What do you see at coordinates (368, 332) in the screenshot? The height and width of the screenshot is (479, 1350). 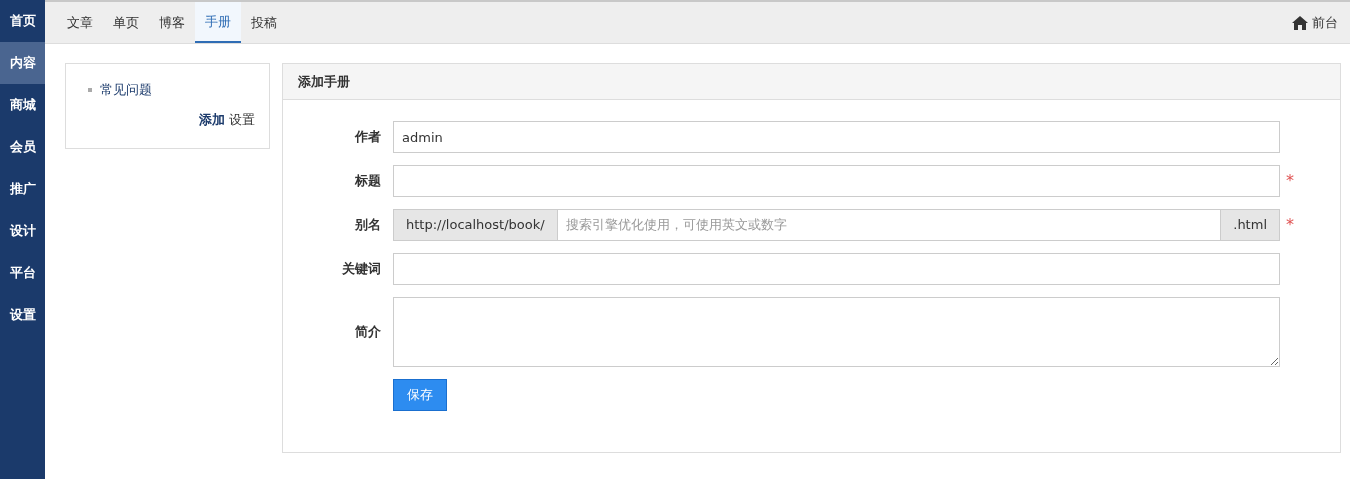 I see `field-label: 简介` at bounding box center [368, 332].